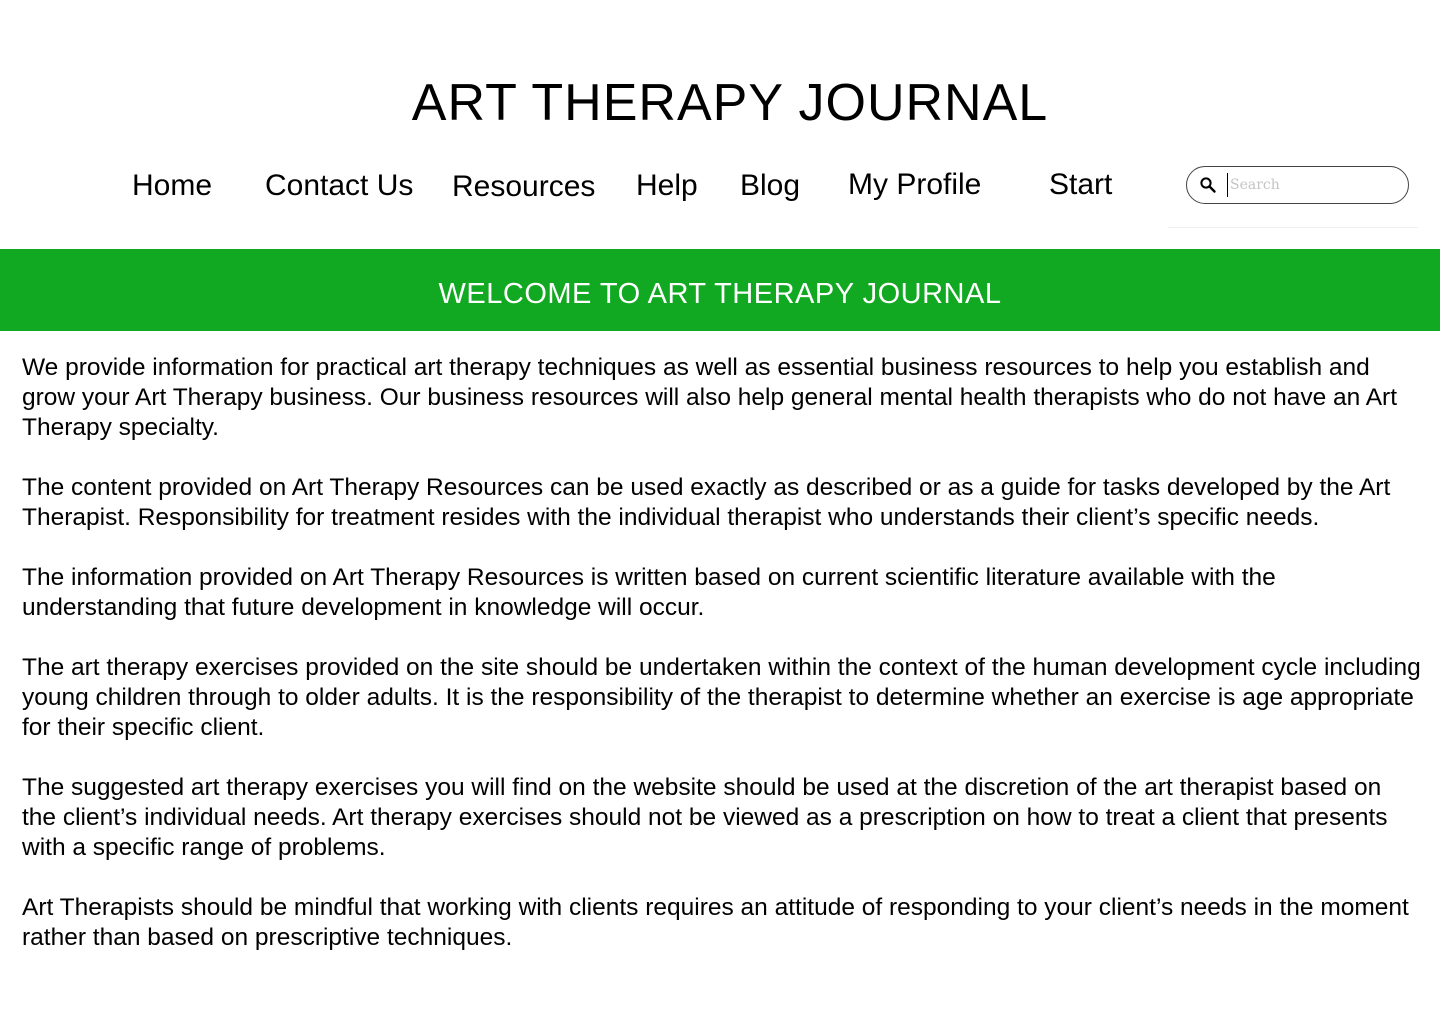  Describe the element at coordinates (720, 294) in the screenshot. I see `banner-text: WELCOME TO ART THERAPY JOURNAL` at that location.